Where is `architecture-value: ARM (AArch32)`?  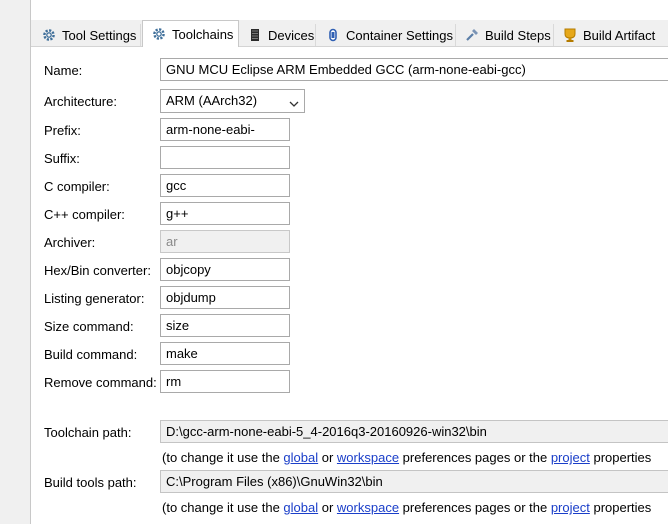 architecture-value: ARM (AArch32) is located at coordinates (212, 100).